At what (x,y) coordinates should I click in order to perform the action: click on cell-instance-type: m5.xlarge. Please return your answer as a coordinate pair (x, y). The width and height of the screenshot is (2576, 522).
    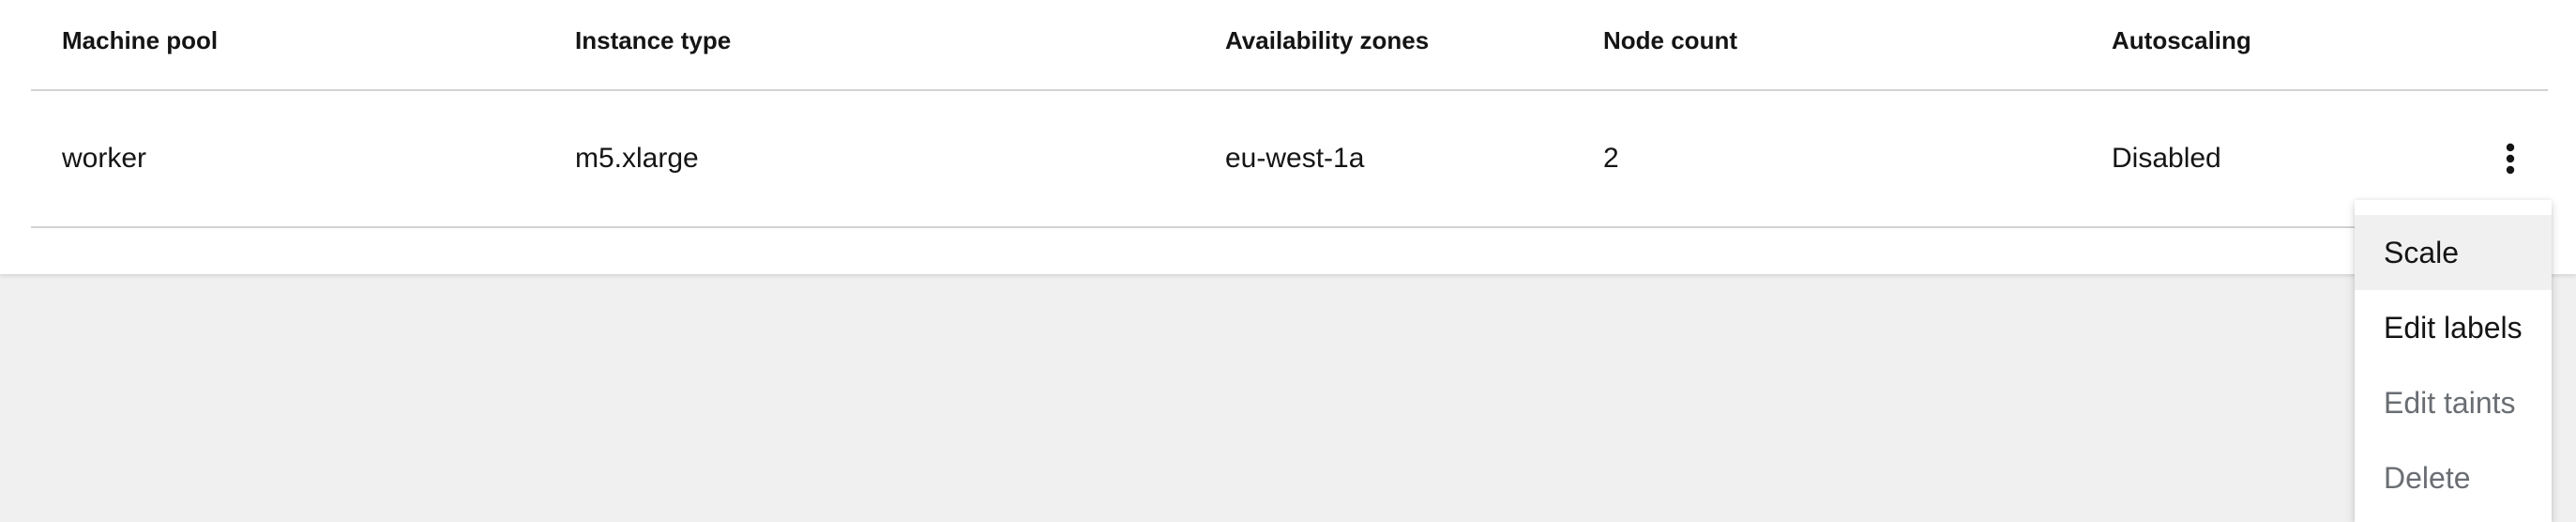
    Looking at the image, I should click on (637, 159).